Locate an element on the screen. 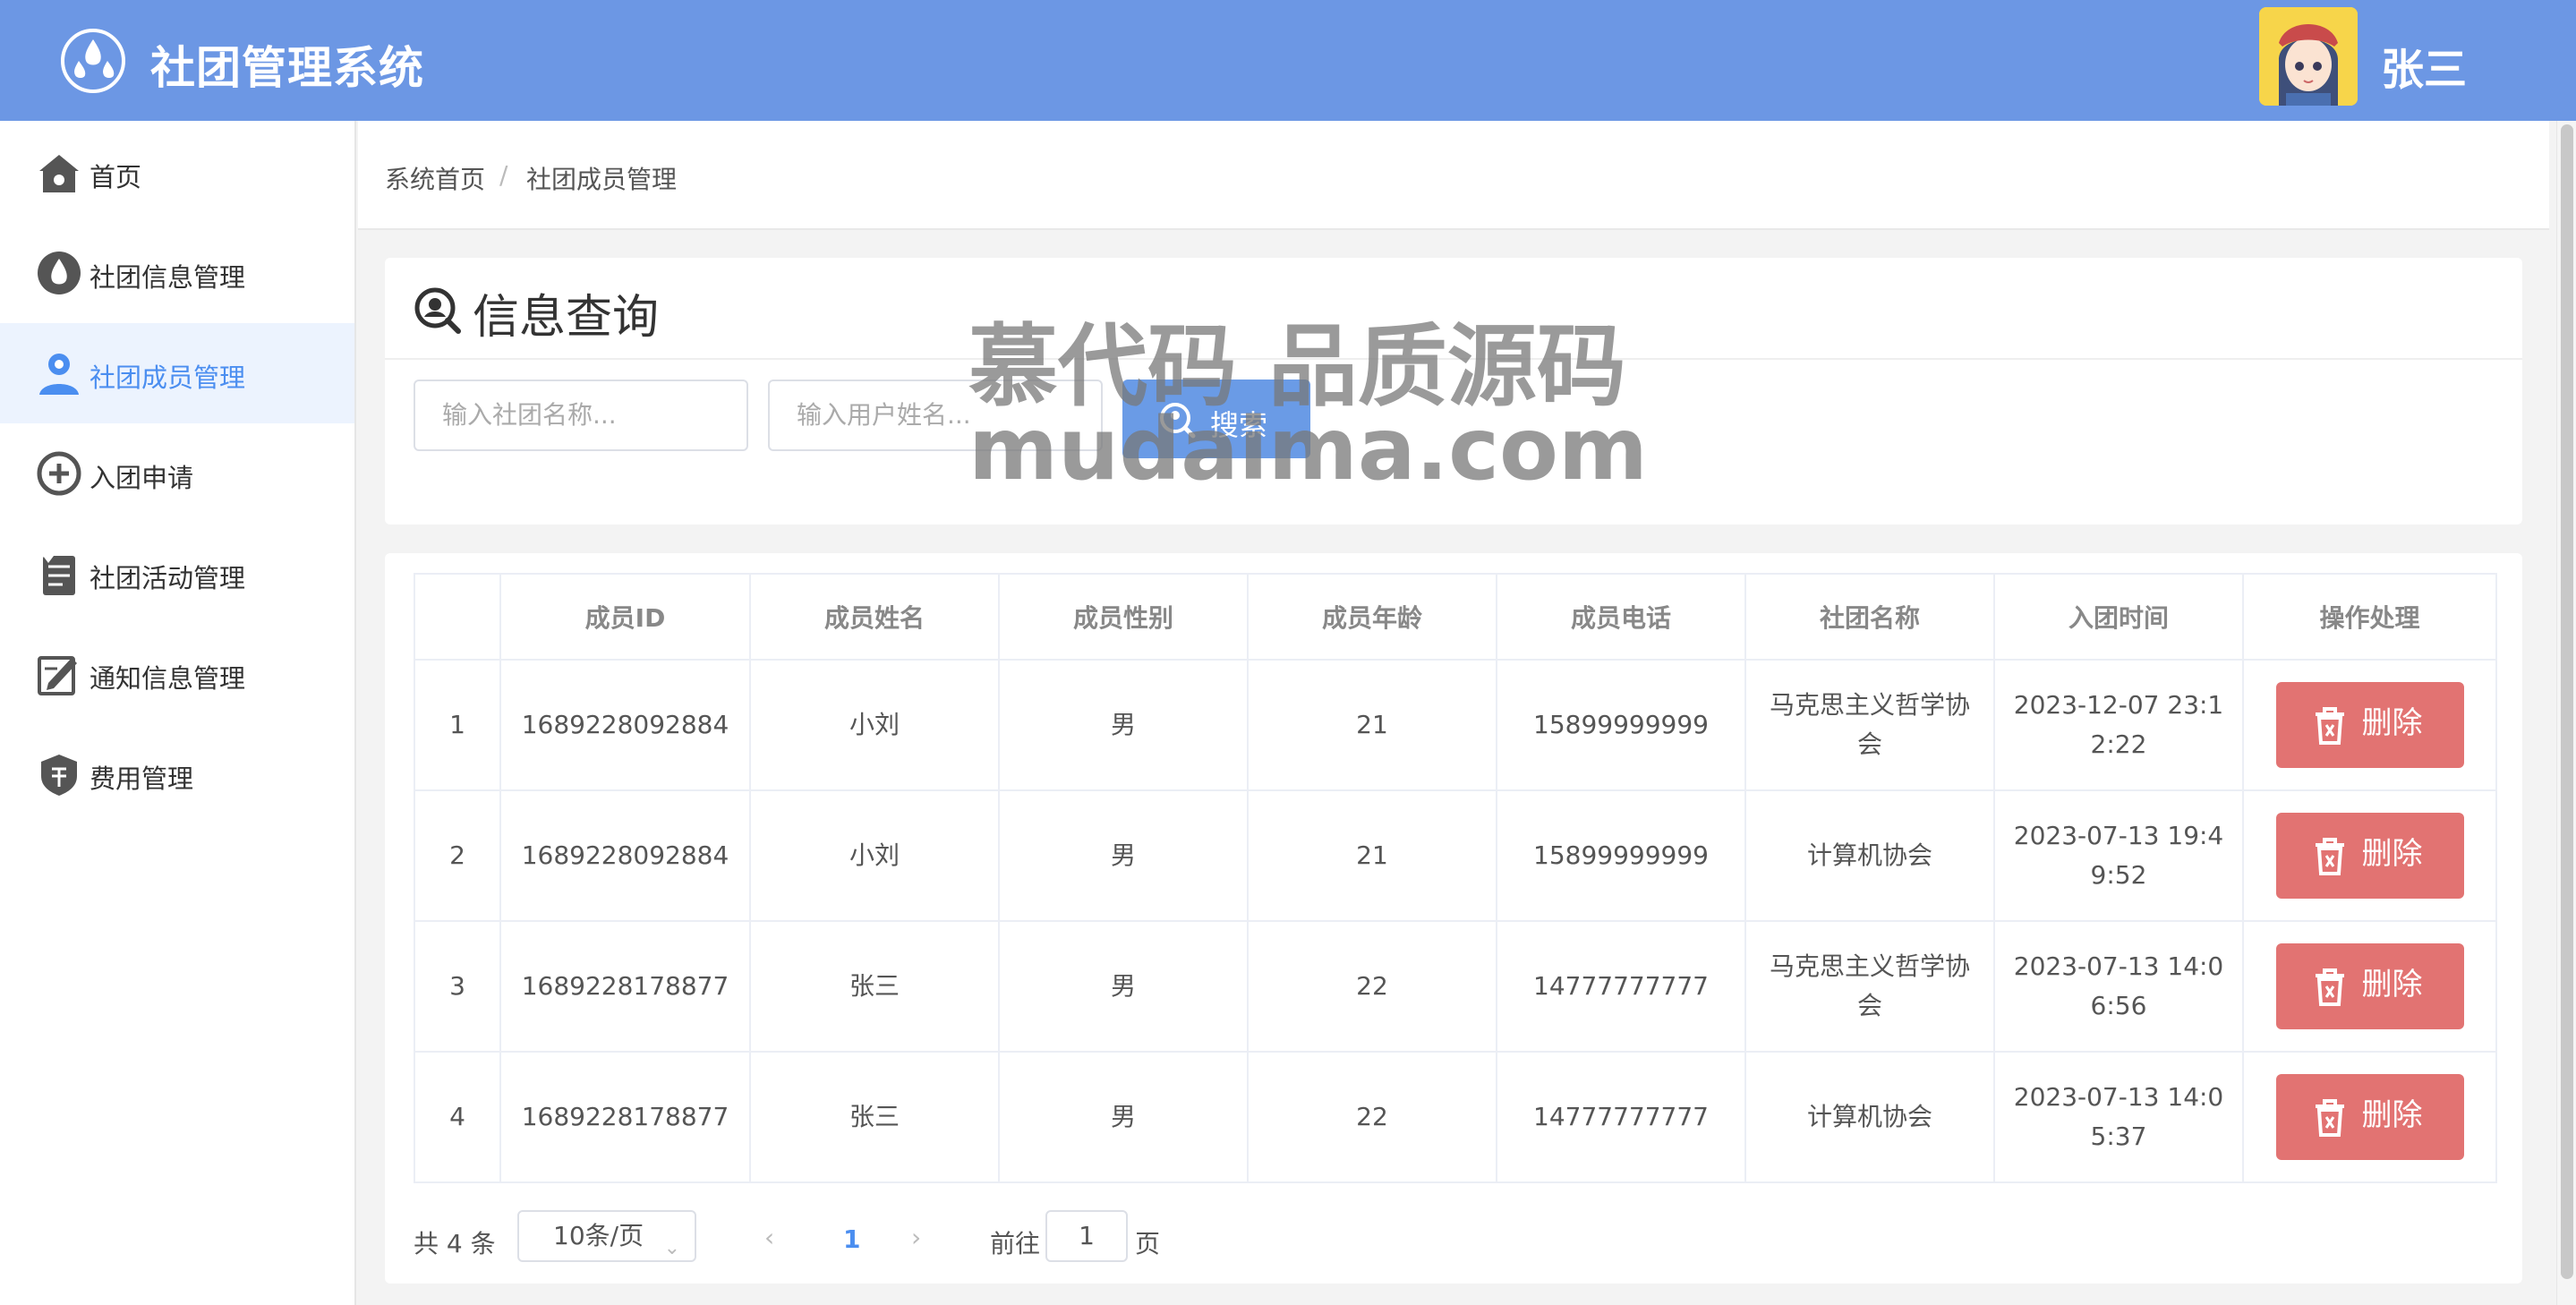  sidebar-item-club-activities: 社团活动管理 is located at coordinates (177, 574).